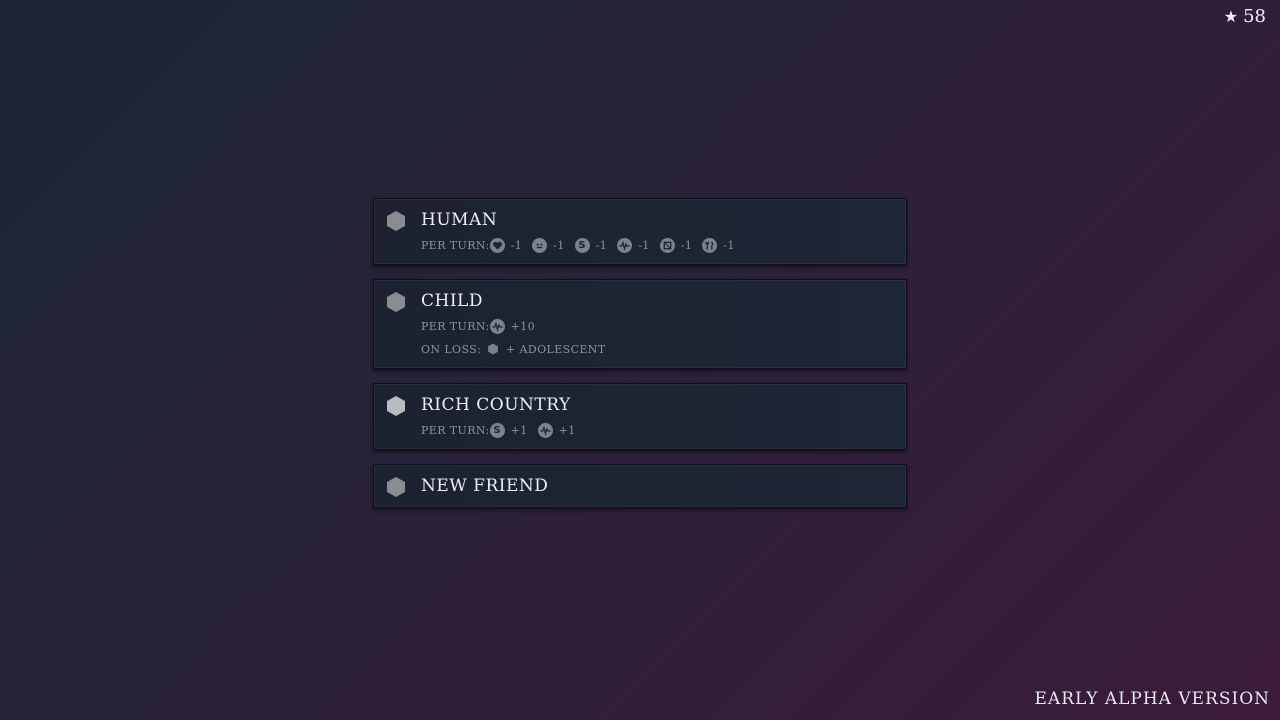 This screenshot has width=1280, height=720. I want to click on score-display: ★ 58, so click(1245, 16).